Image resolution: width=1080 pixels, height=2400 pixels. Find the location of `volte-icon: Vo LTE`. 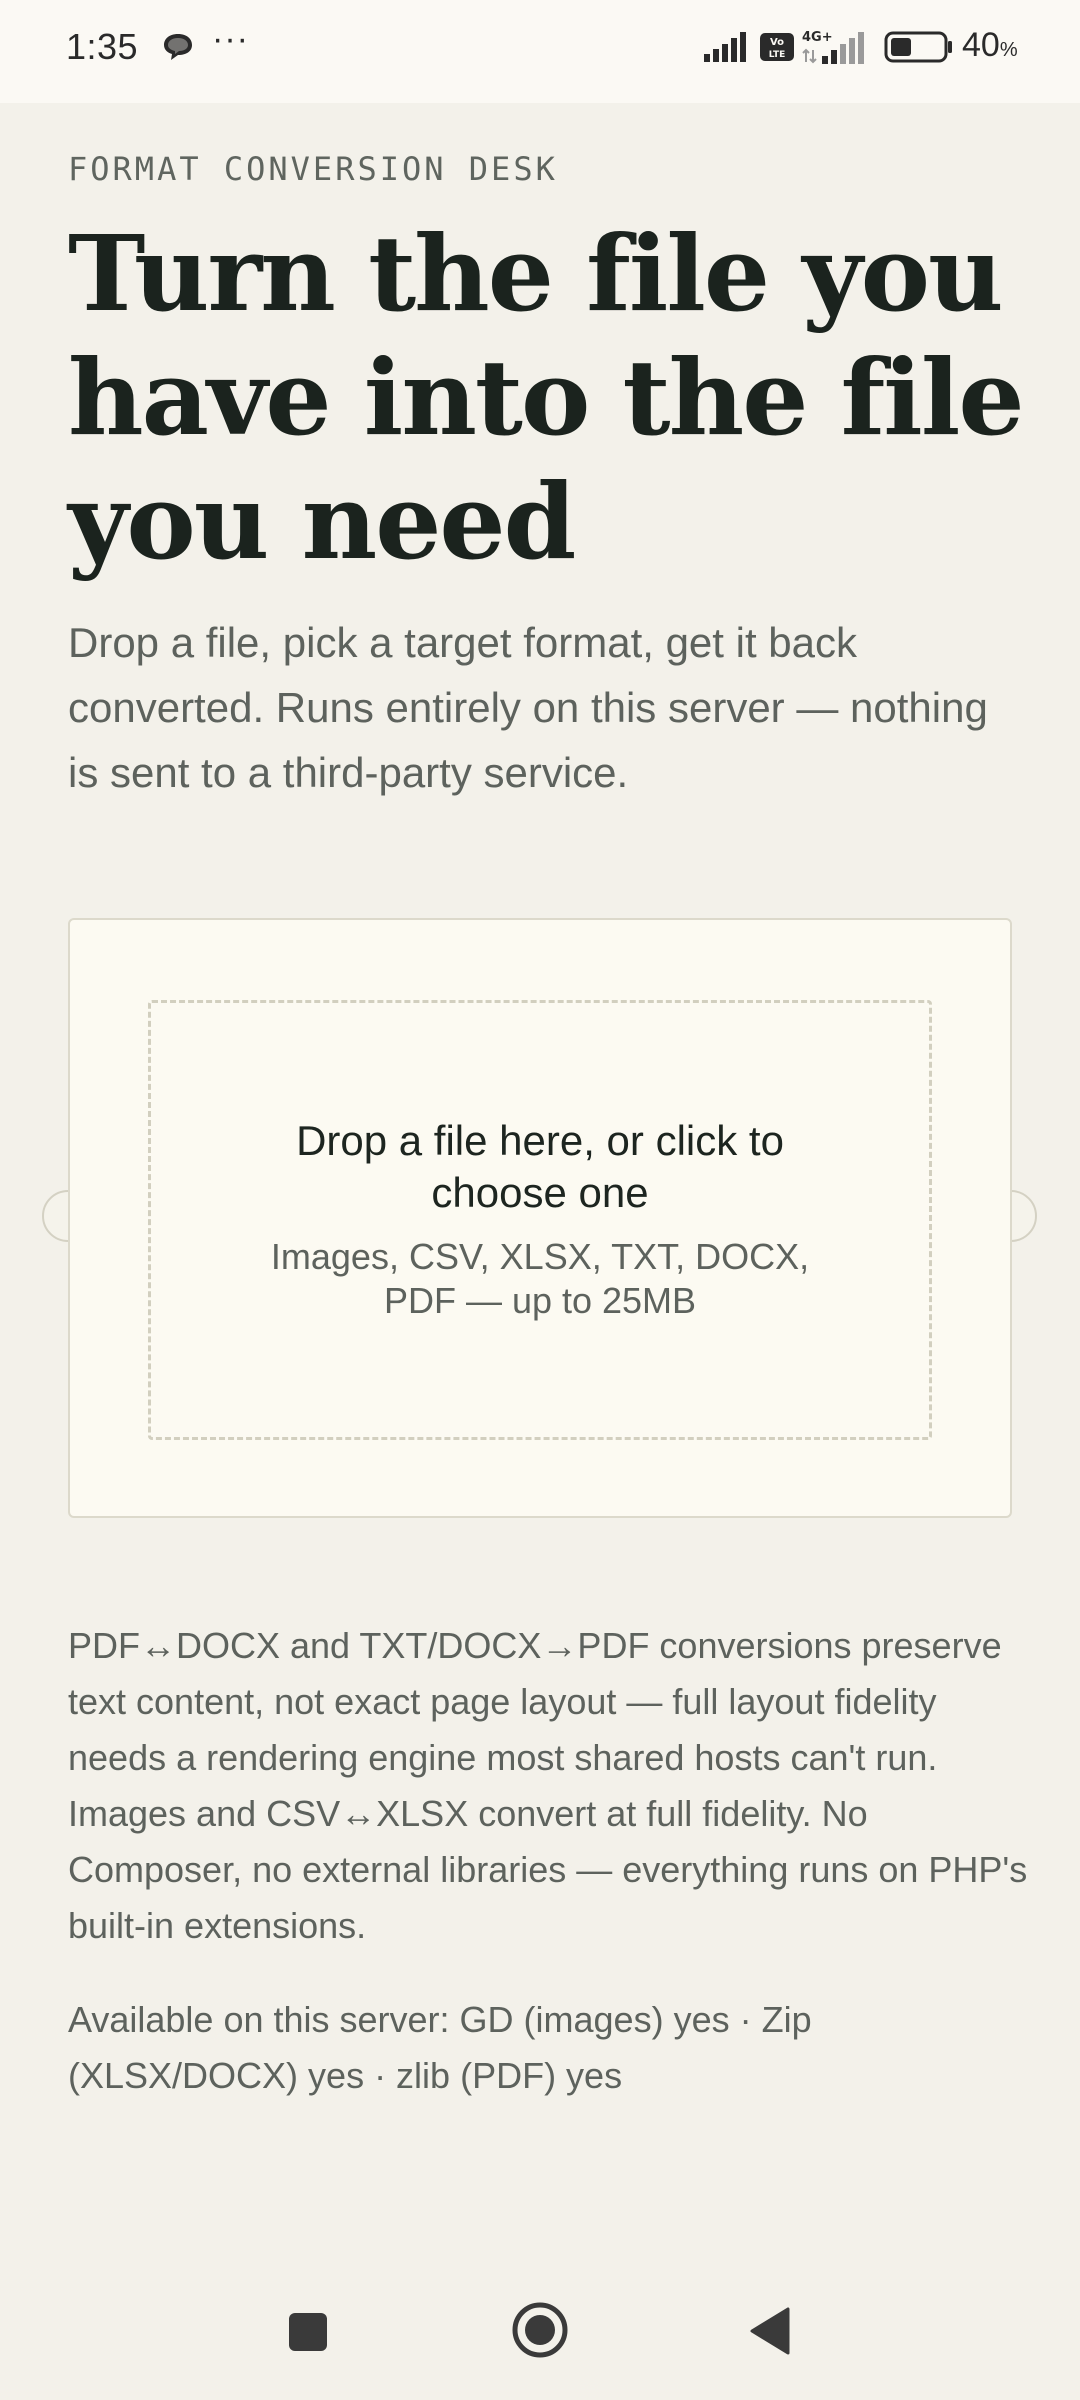

volte-icon: Vo LTE is located at coordinates (777, 47).